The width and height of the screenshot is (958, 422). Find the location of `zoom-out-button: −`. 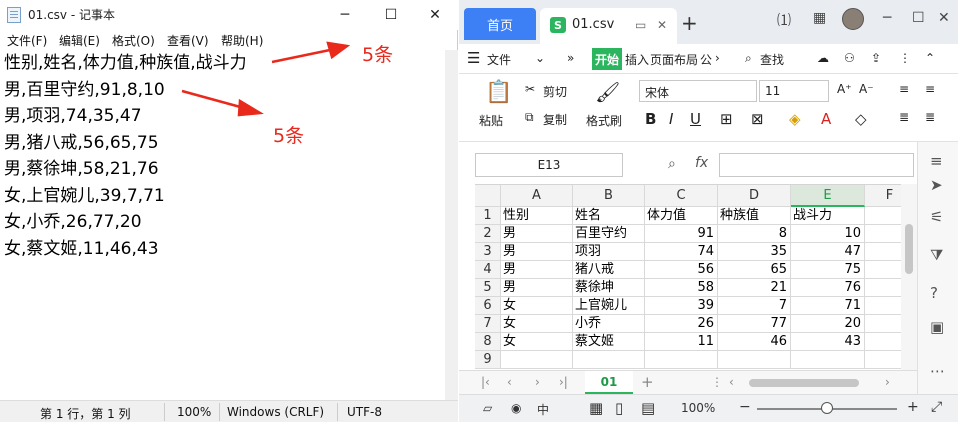

zoom-out-button: − is located at coordinates (745, 407).